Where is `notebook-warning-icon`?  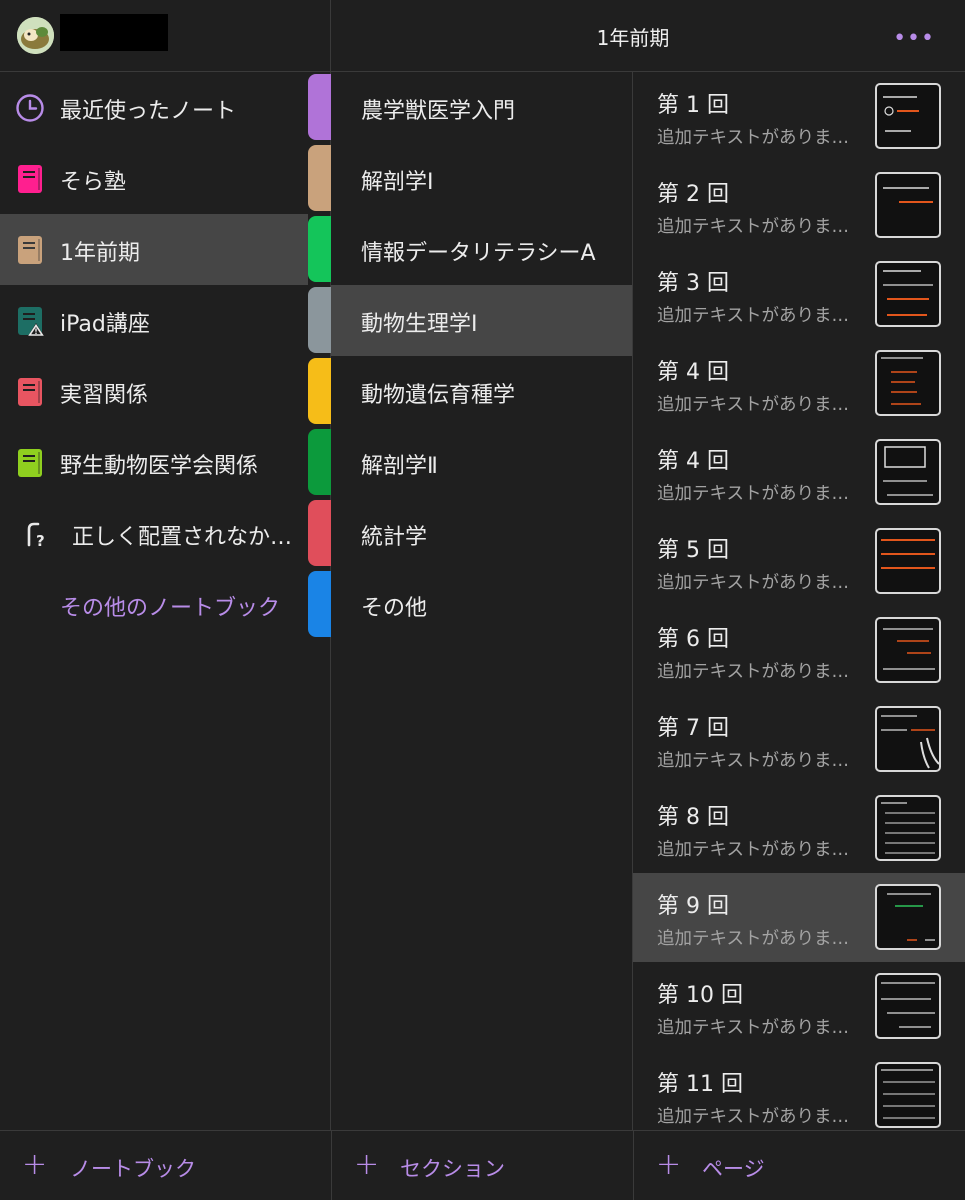 notebook-warning-icon is located at coordinates (31, 321).